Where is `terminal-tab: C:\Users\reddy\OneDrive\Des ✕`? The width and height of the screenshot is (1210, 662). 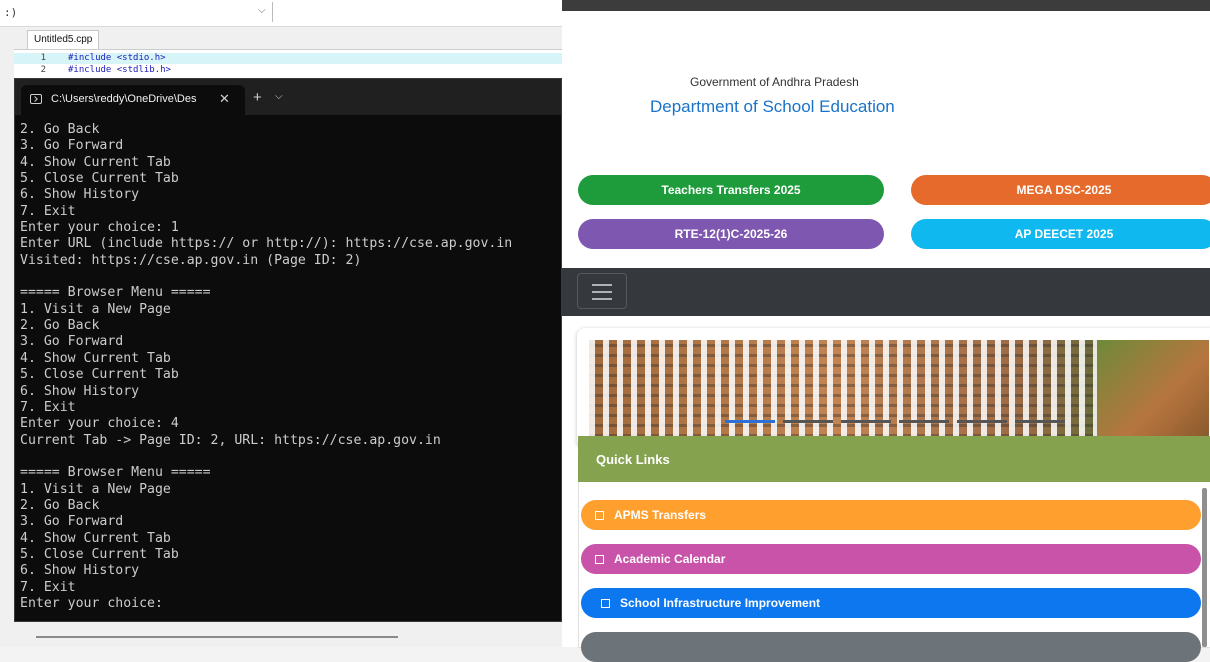
terminal-tab: C:\Users\reddy\OneDrive\Des ✕ is located at coordinates (133, 100).